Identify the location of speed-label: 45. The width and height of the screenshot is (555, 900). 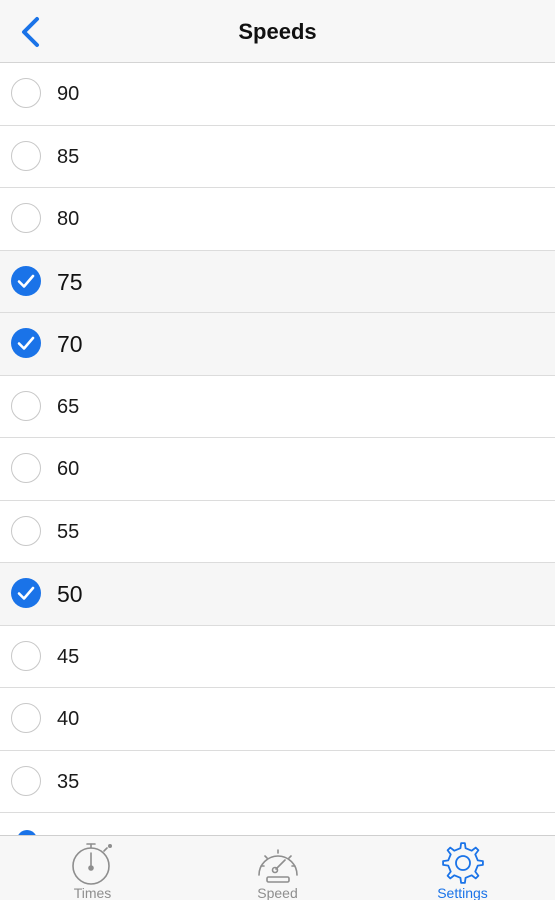
(68, 656).